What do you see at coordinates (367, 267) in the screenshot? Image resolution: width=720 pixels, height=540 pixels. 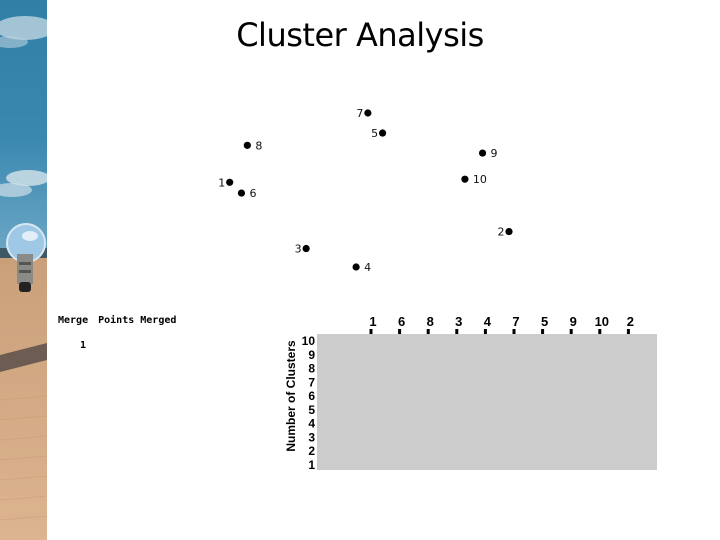 I see `point-label: 4` at bounding box center [367, 267].